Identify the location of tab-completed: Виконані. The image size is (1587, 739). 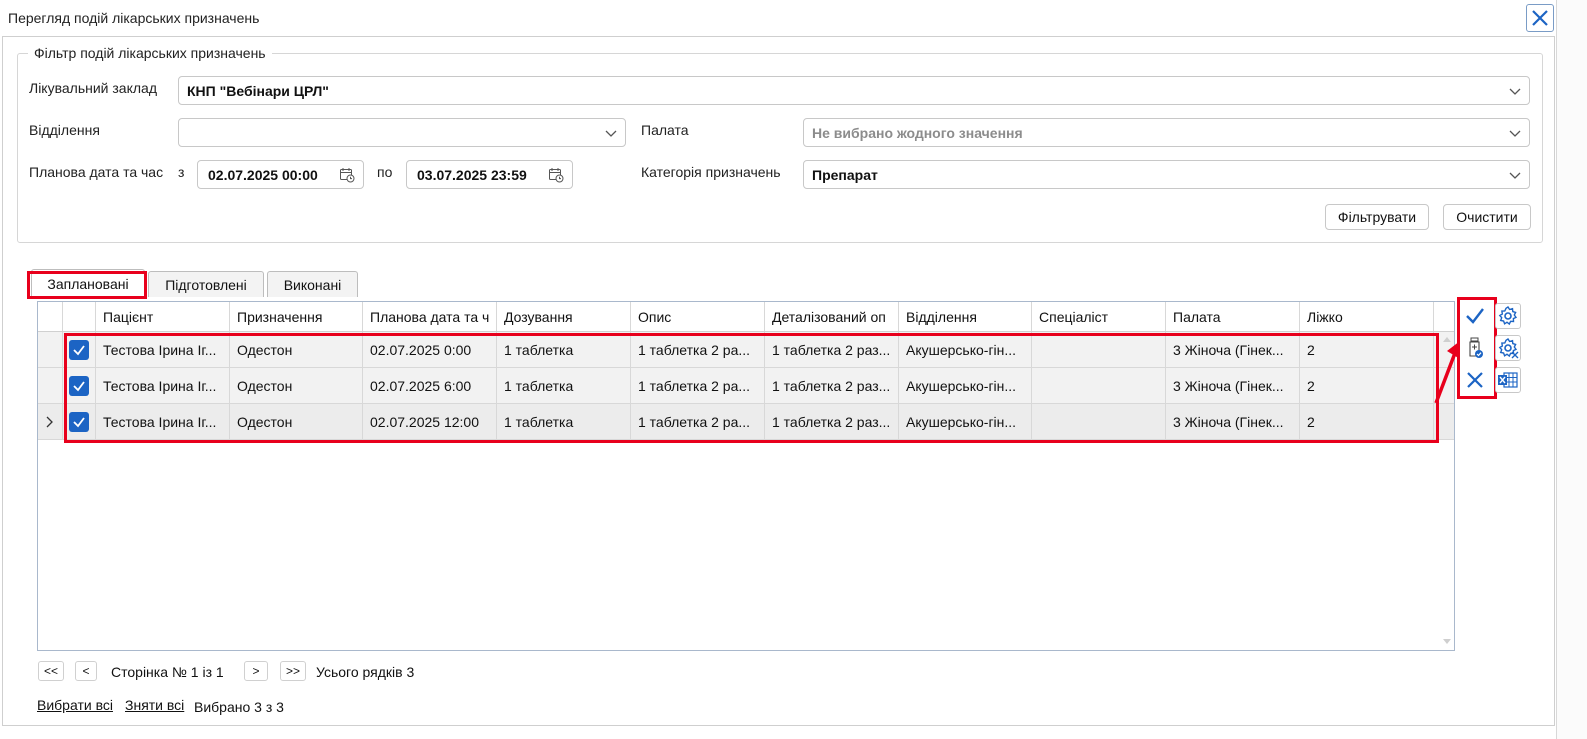
(312, 284).